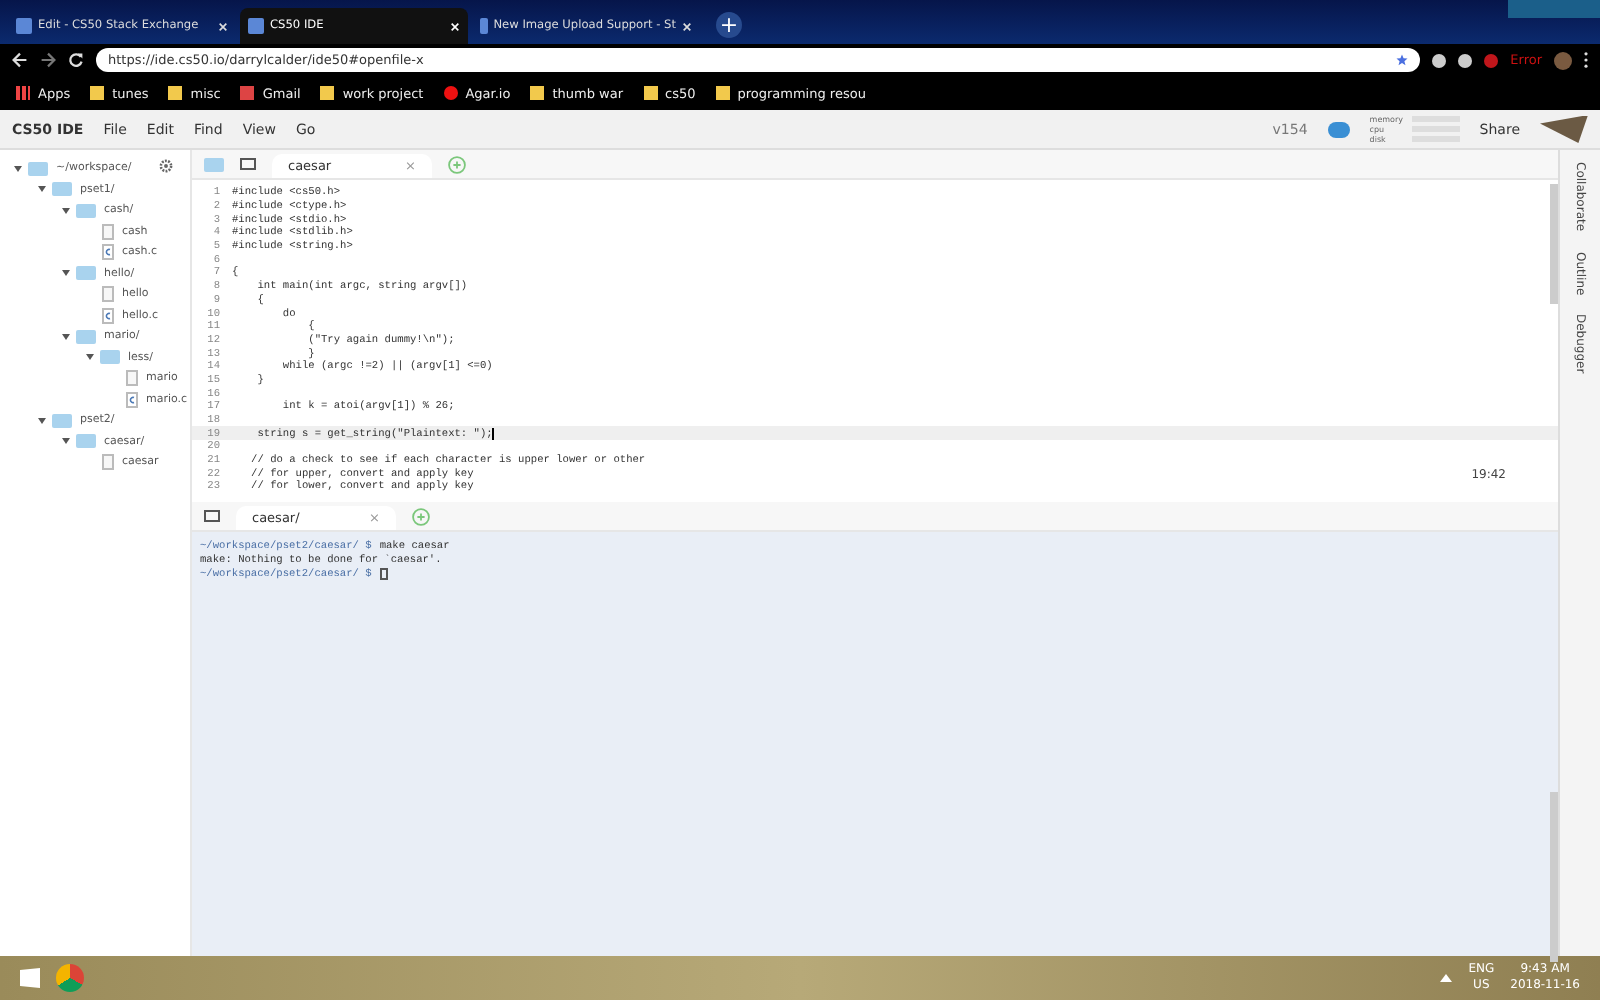 Image resolution: width=1600 pixels, height=1000 pixels. I want to click on terminal-cursor, so click(383, 573).